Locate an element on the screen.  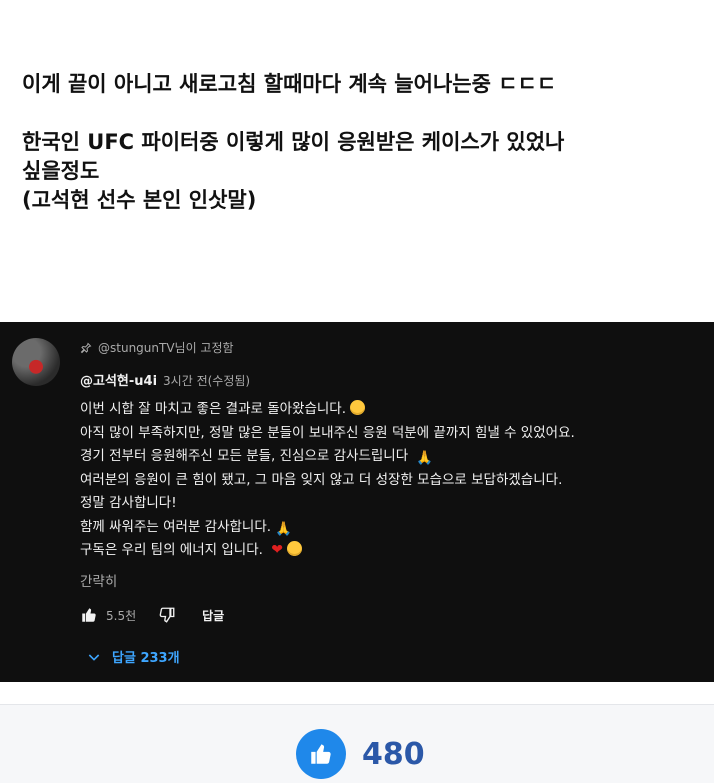
comment-actions: 5.5천 답글 is located at coordinates (152, 615).